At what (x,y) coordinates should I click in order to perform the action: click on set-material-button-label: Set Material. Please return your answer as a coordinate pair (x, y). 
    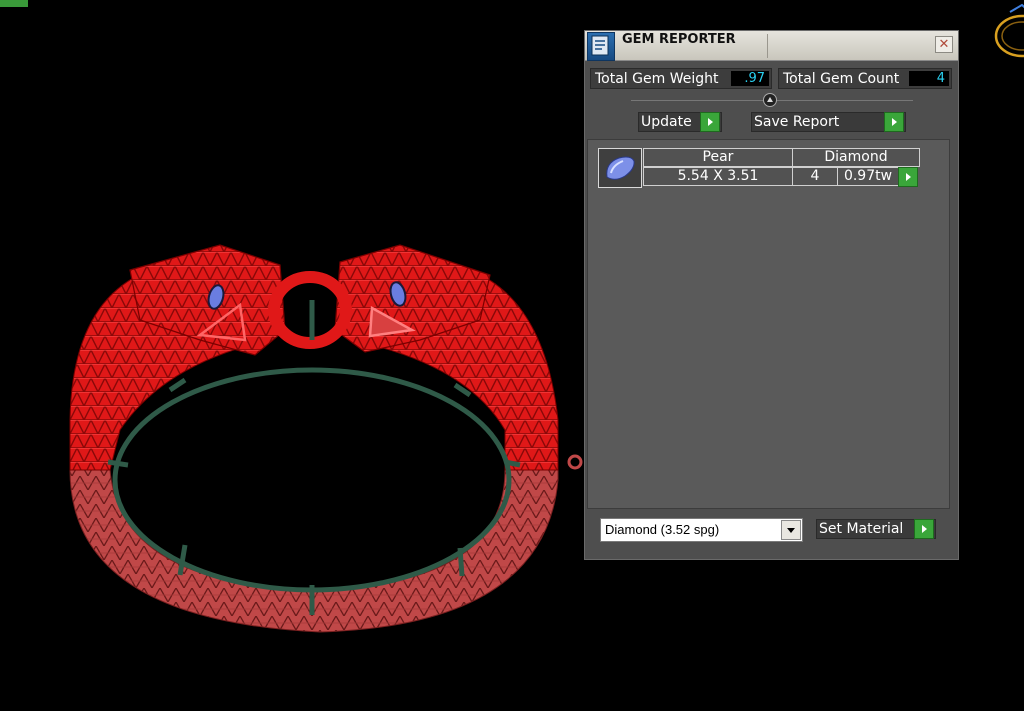
    Looking at the image, I should click on (861, 529).